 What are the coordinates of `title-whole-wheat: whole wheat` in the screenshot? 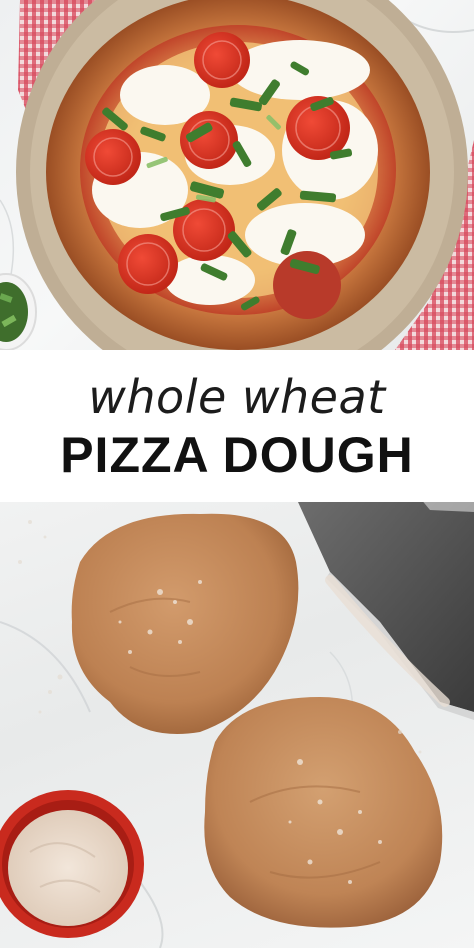 It's located at (237, 397).